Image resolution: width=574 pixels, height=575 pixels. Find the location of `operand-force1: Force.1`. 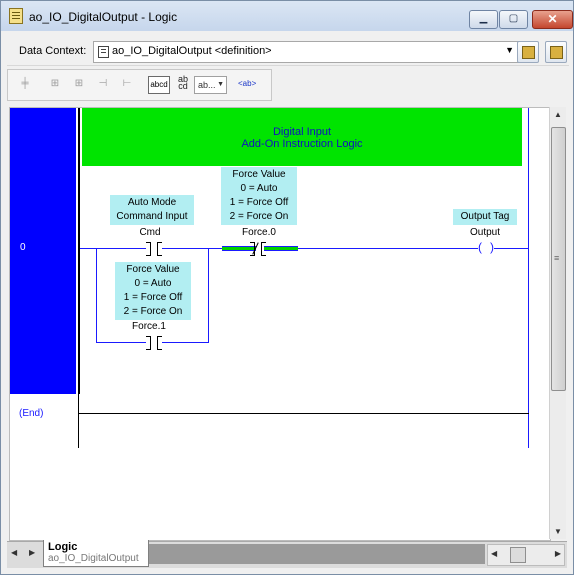

operand-force1: Force.1 is located at coordinates (149, 326).